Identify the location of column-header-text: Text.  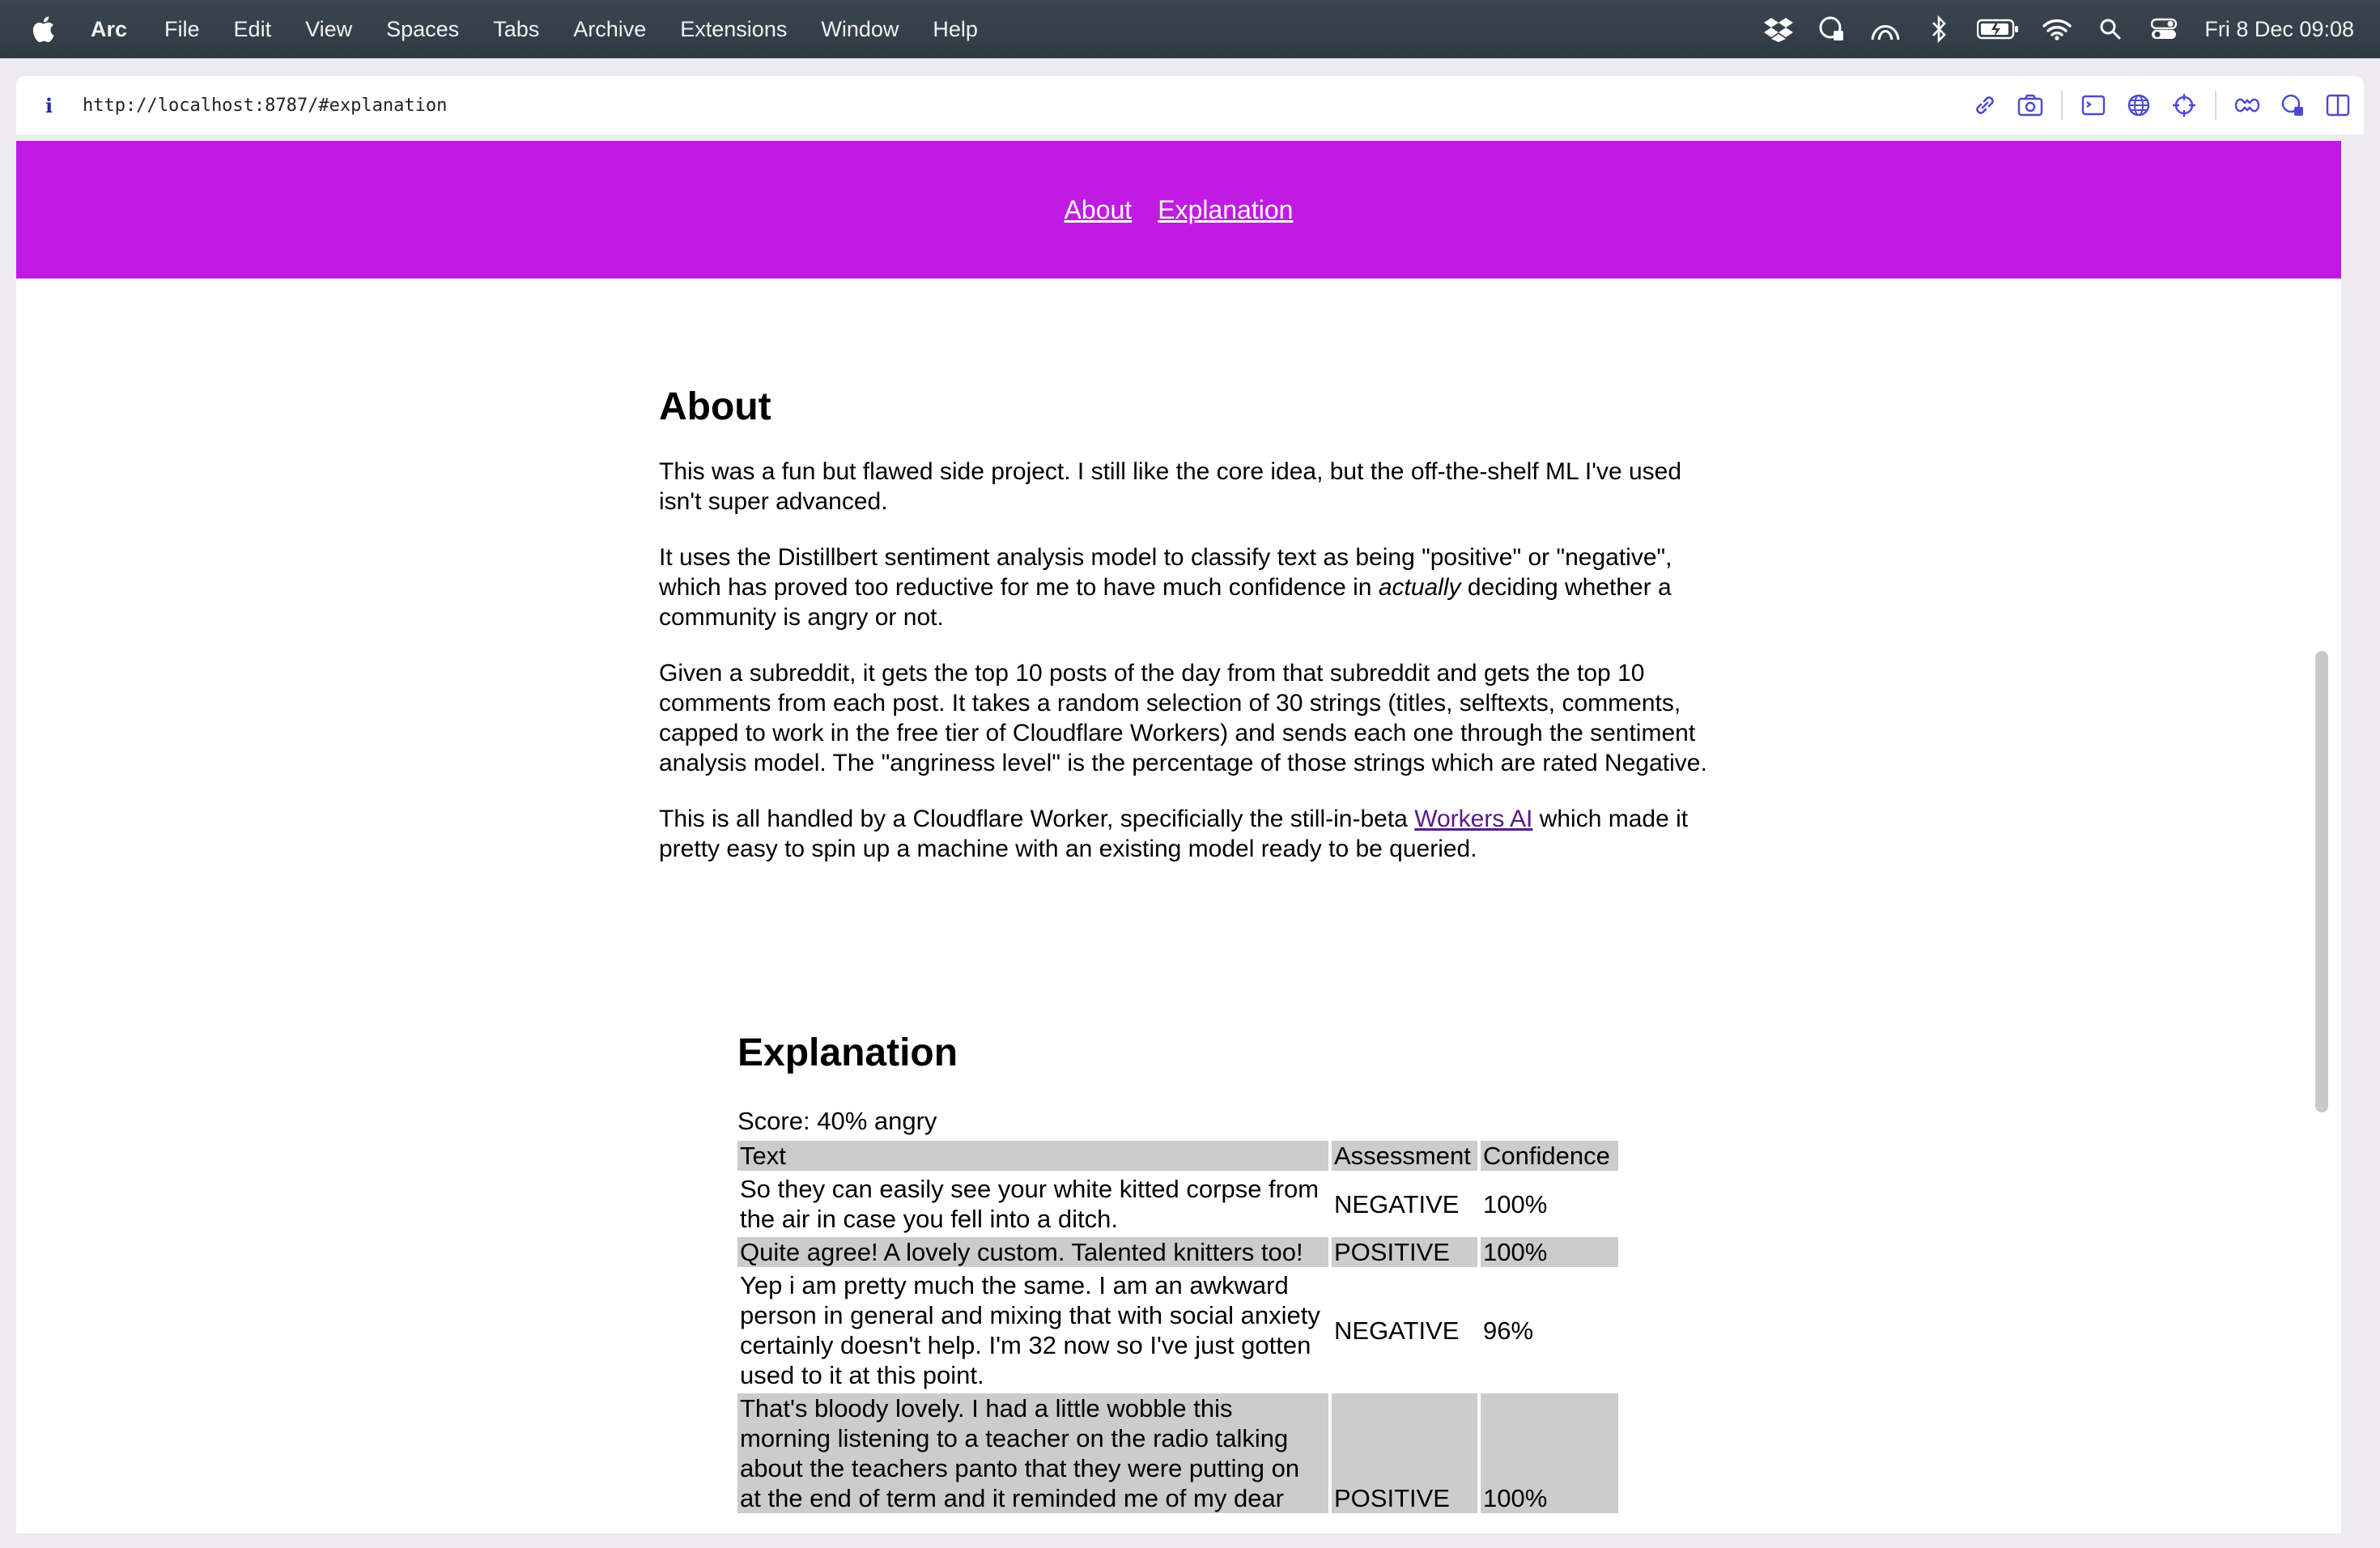
(1032, 1156).